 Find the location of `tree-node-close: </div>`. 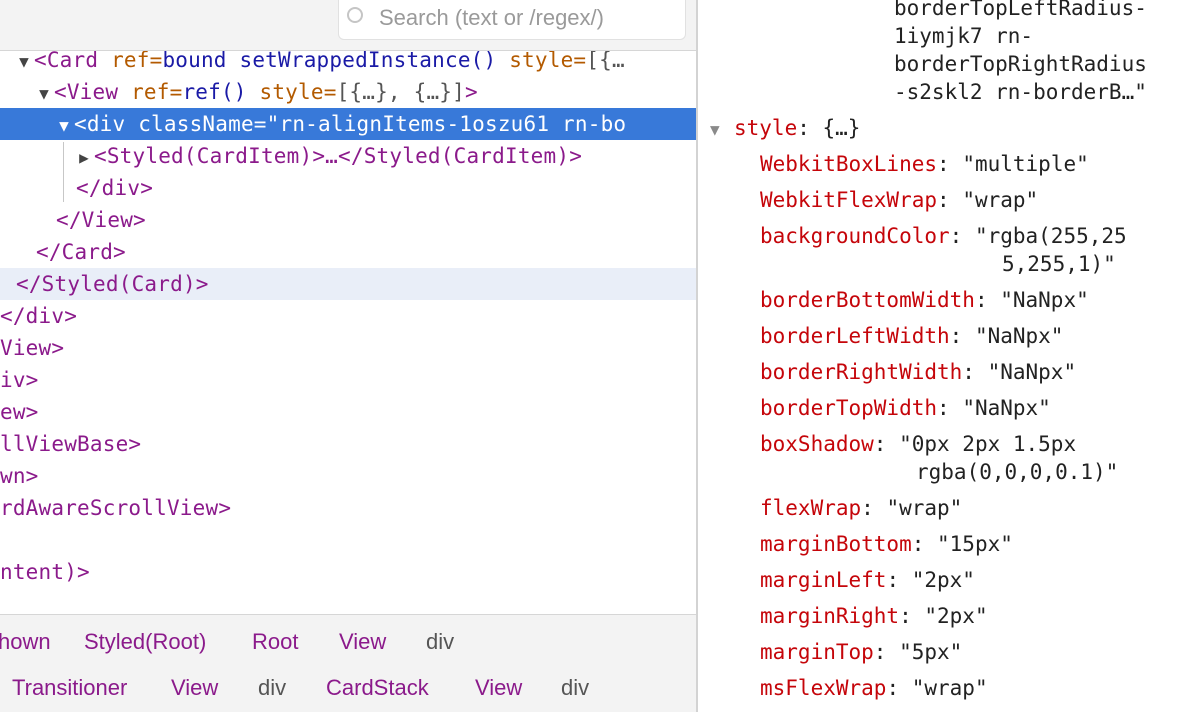

tree-node-close: </div> is located at coordinates (38, 316).